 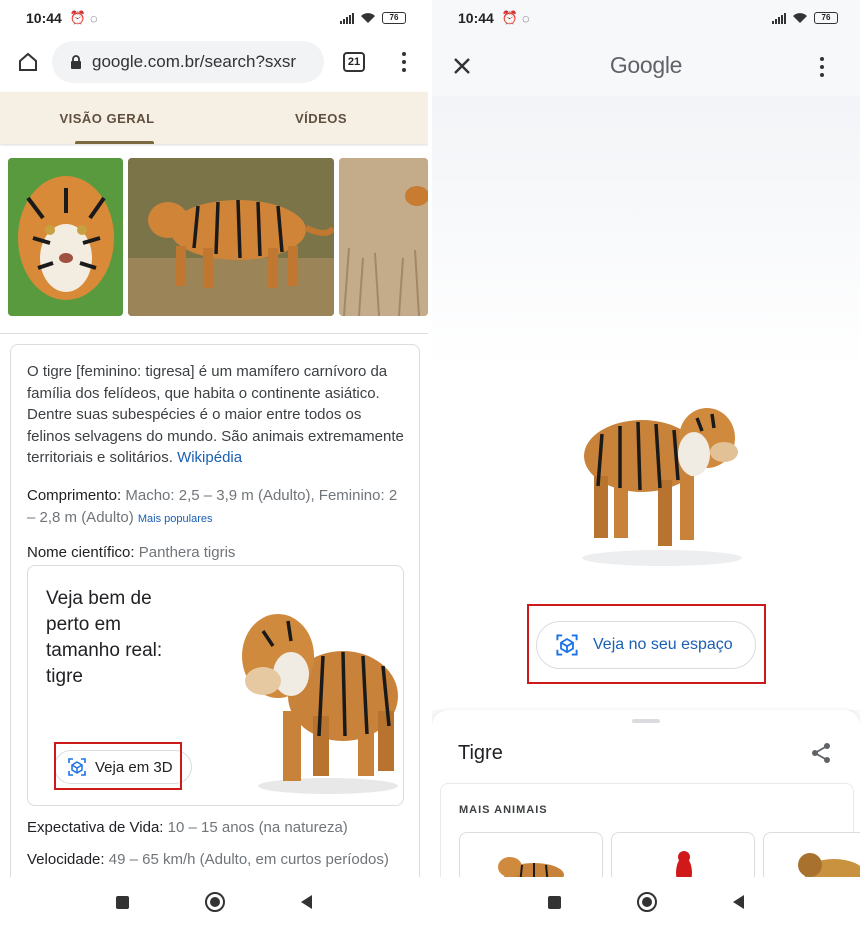 I want to click on address-bar: google.com.br/search?sxsr, so click(x=188, y=62).